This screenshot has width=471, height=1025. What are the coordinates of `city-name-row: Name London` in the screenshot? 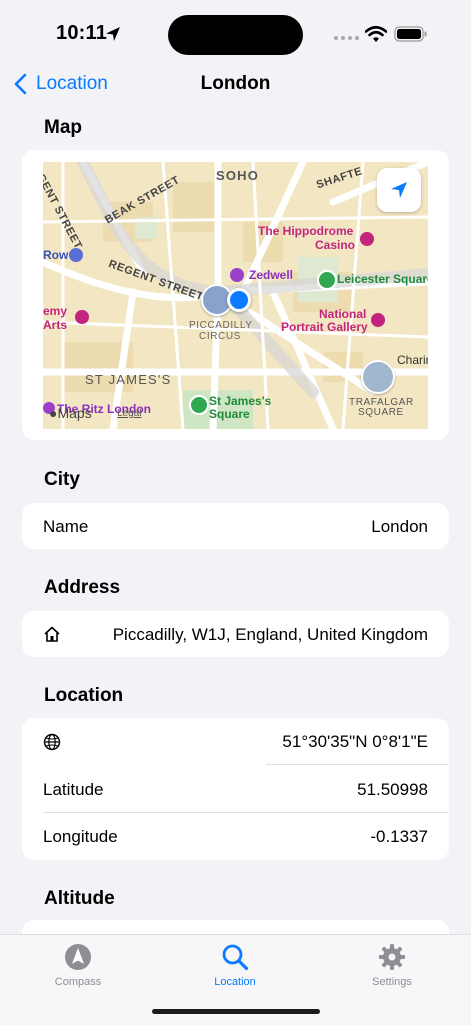 It's located at (235, 526).